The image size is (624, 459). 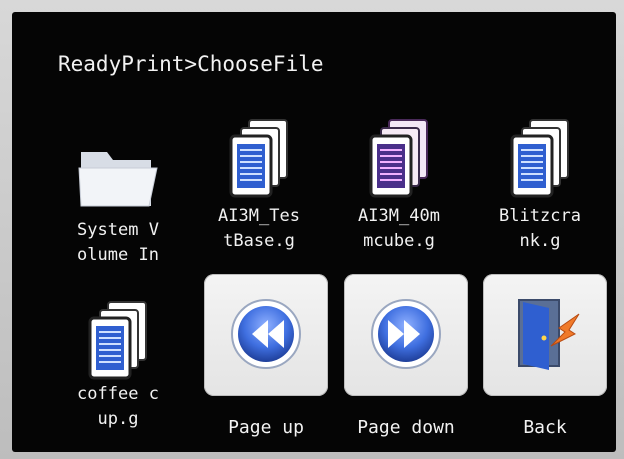 I want to click on file-name: AI3M_Tes tBase.g, so click(x=259, y=228).